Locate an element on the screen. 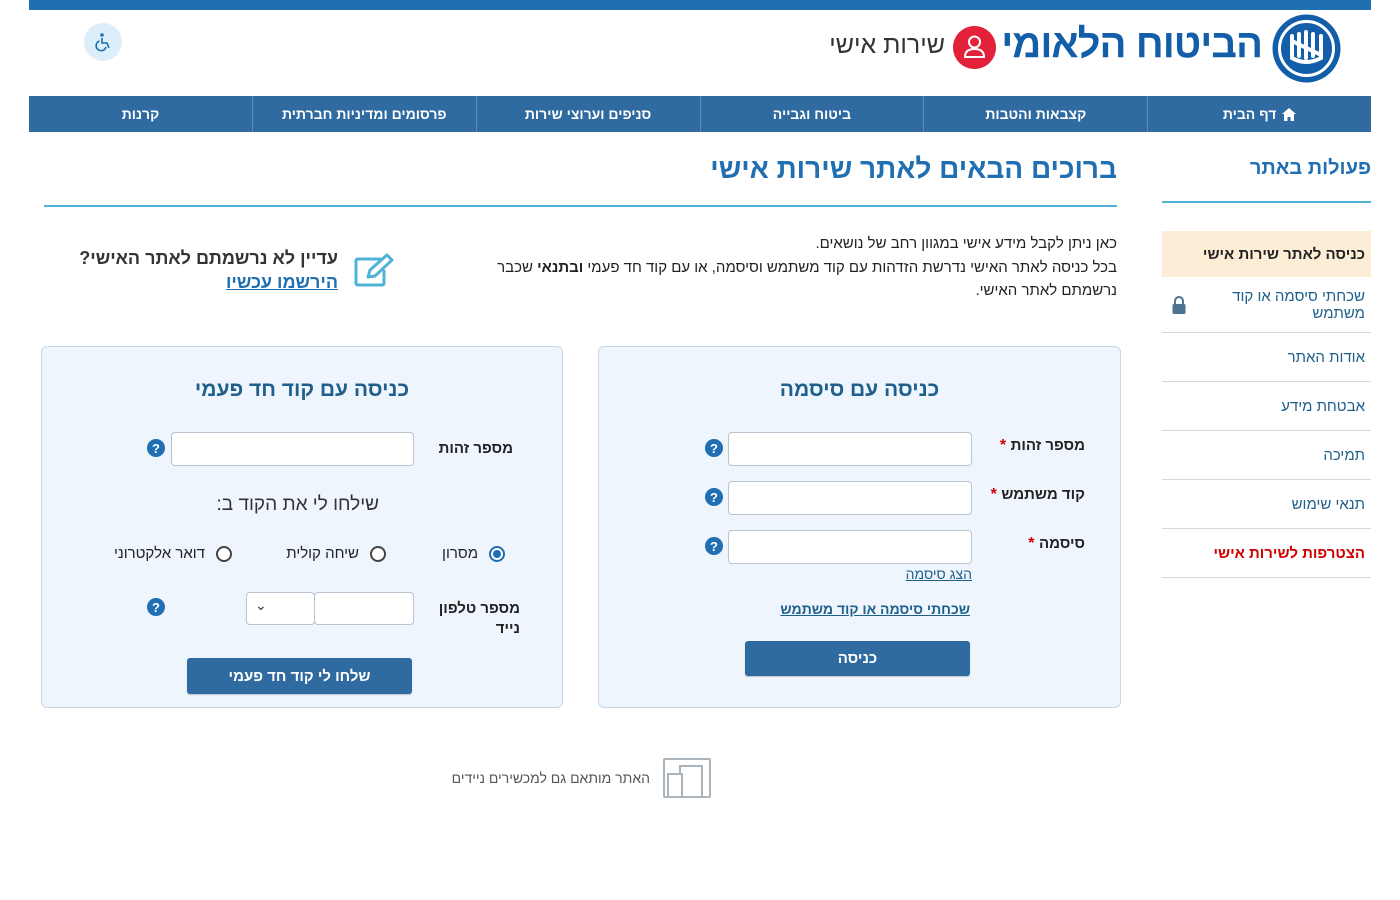  sidebar-divider is located at coordinates (1266, 202).